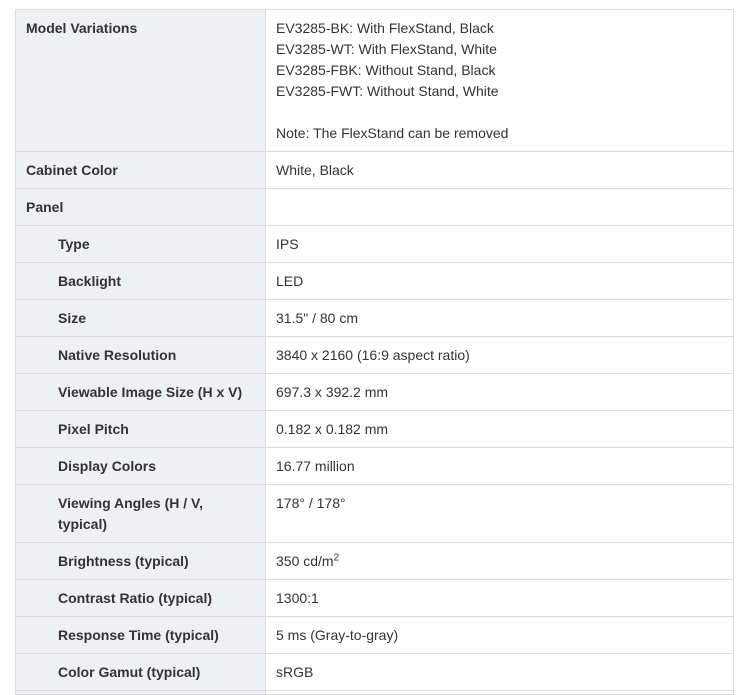 The height and width of the screenshot is (695, 748). What do you see at coordinates (140, 170) in the screenshot?
I see `spec-label-cell: Cabinet Color` at bounding box center [140, 170].